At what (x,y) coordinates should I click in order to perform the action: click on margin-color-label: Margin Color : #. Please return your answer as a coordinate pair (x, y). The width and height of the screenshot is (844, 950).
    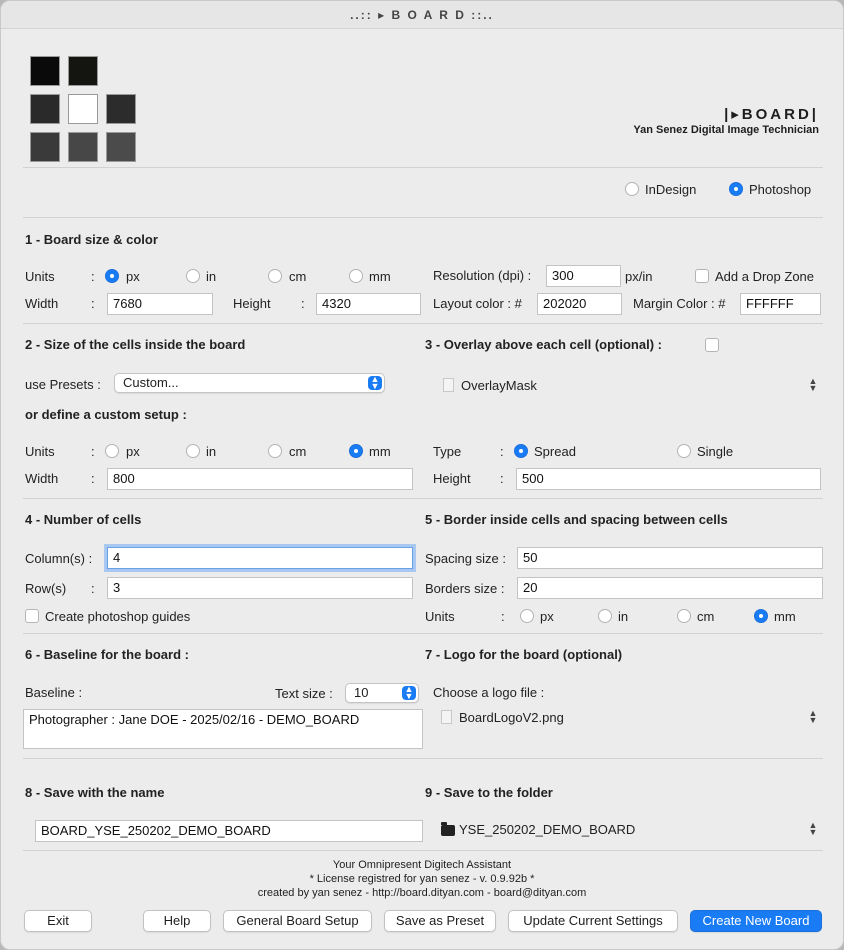
    Looking at the image, I should click on (679, 303).